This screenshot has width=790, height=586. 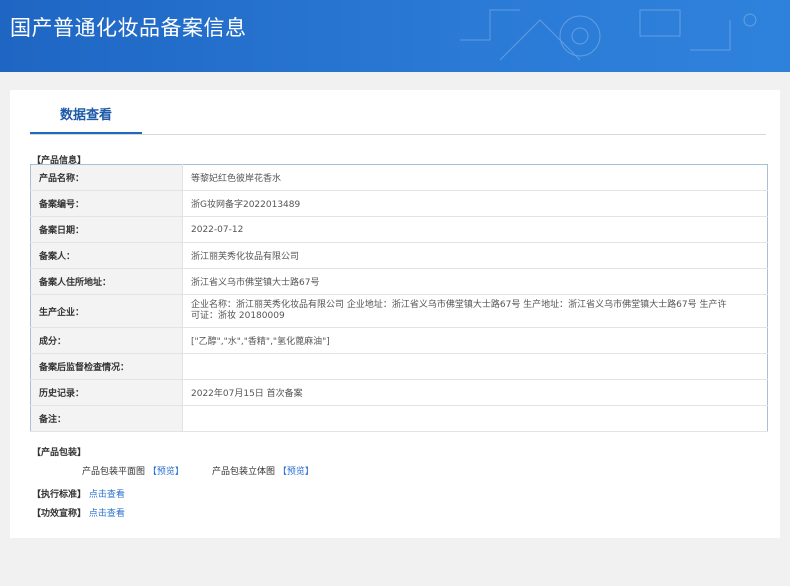 What do you see at coordinates (106, 366) in the screenshot?
I see `row-label: 备案后监督检查情况：` at bounding box center [106, 366].